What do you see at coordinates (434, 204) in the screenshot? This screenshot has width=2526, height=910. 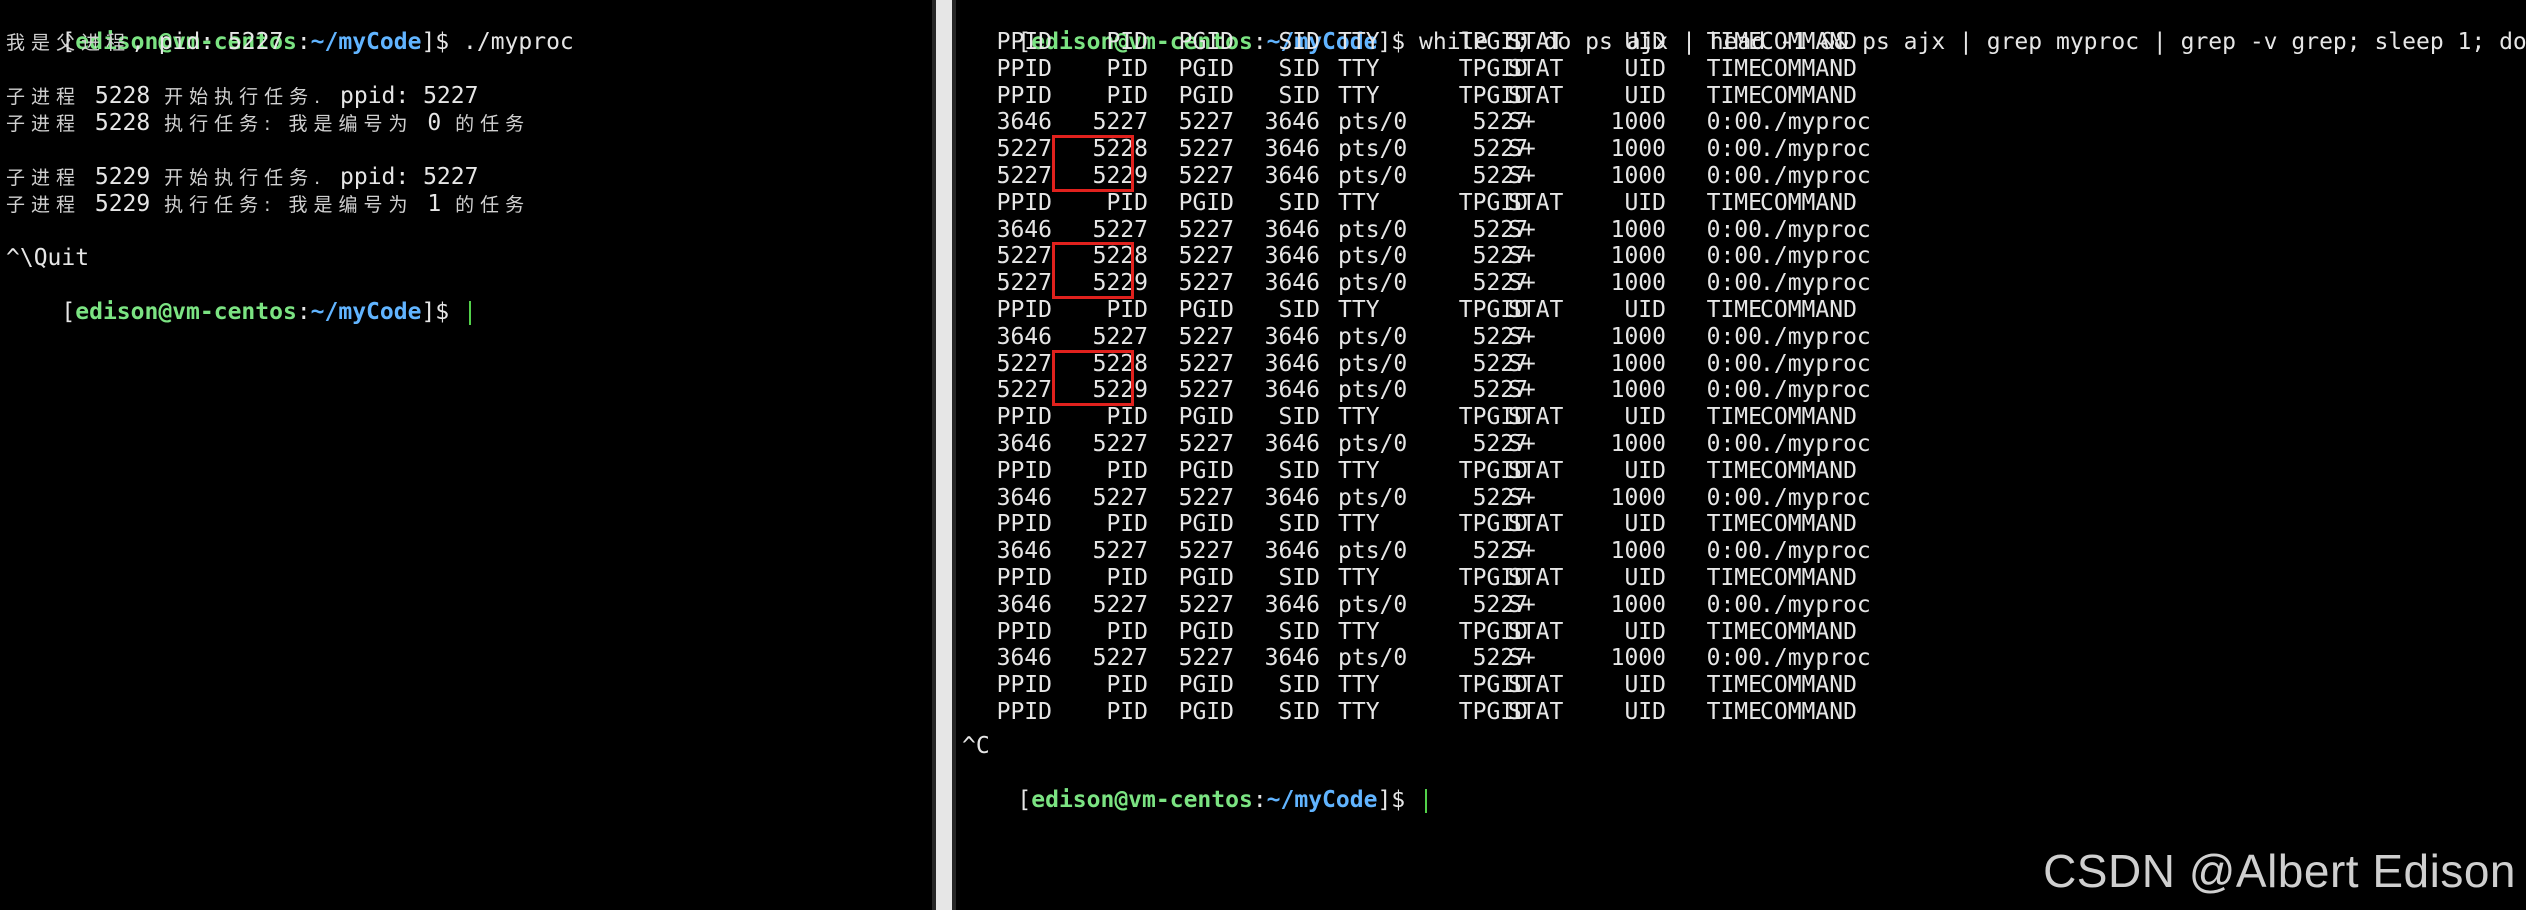 I see `output-segment: 1` at bounding box center [434, 204].